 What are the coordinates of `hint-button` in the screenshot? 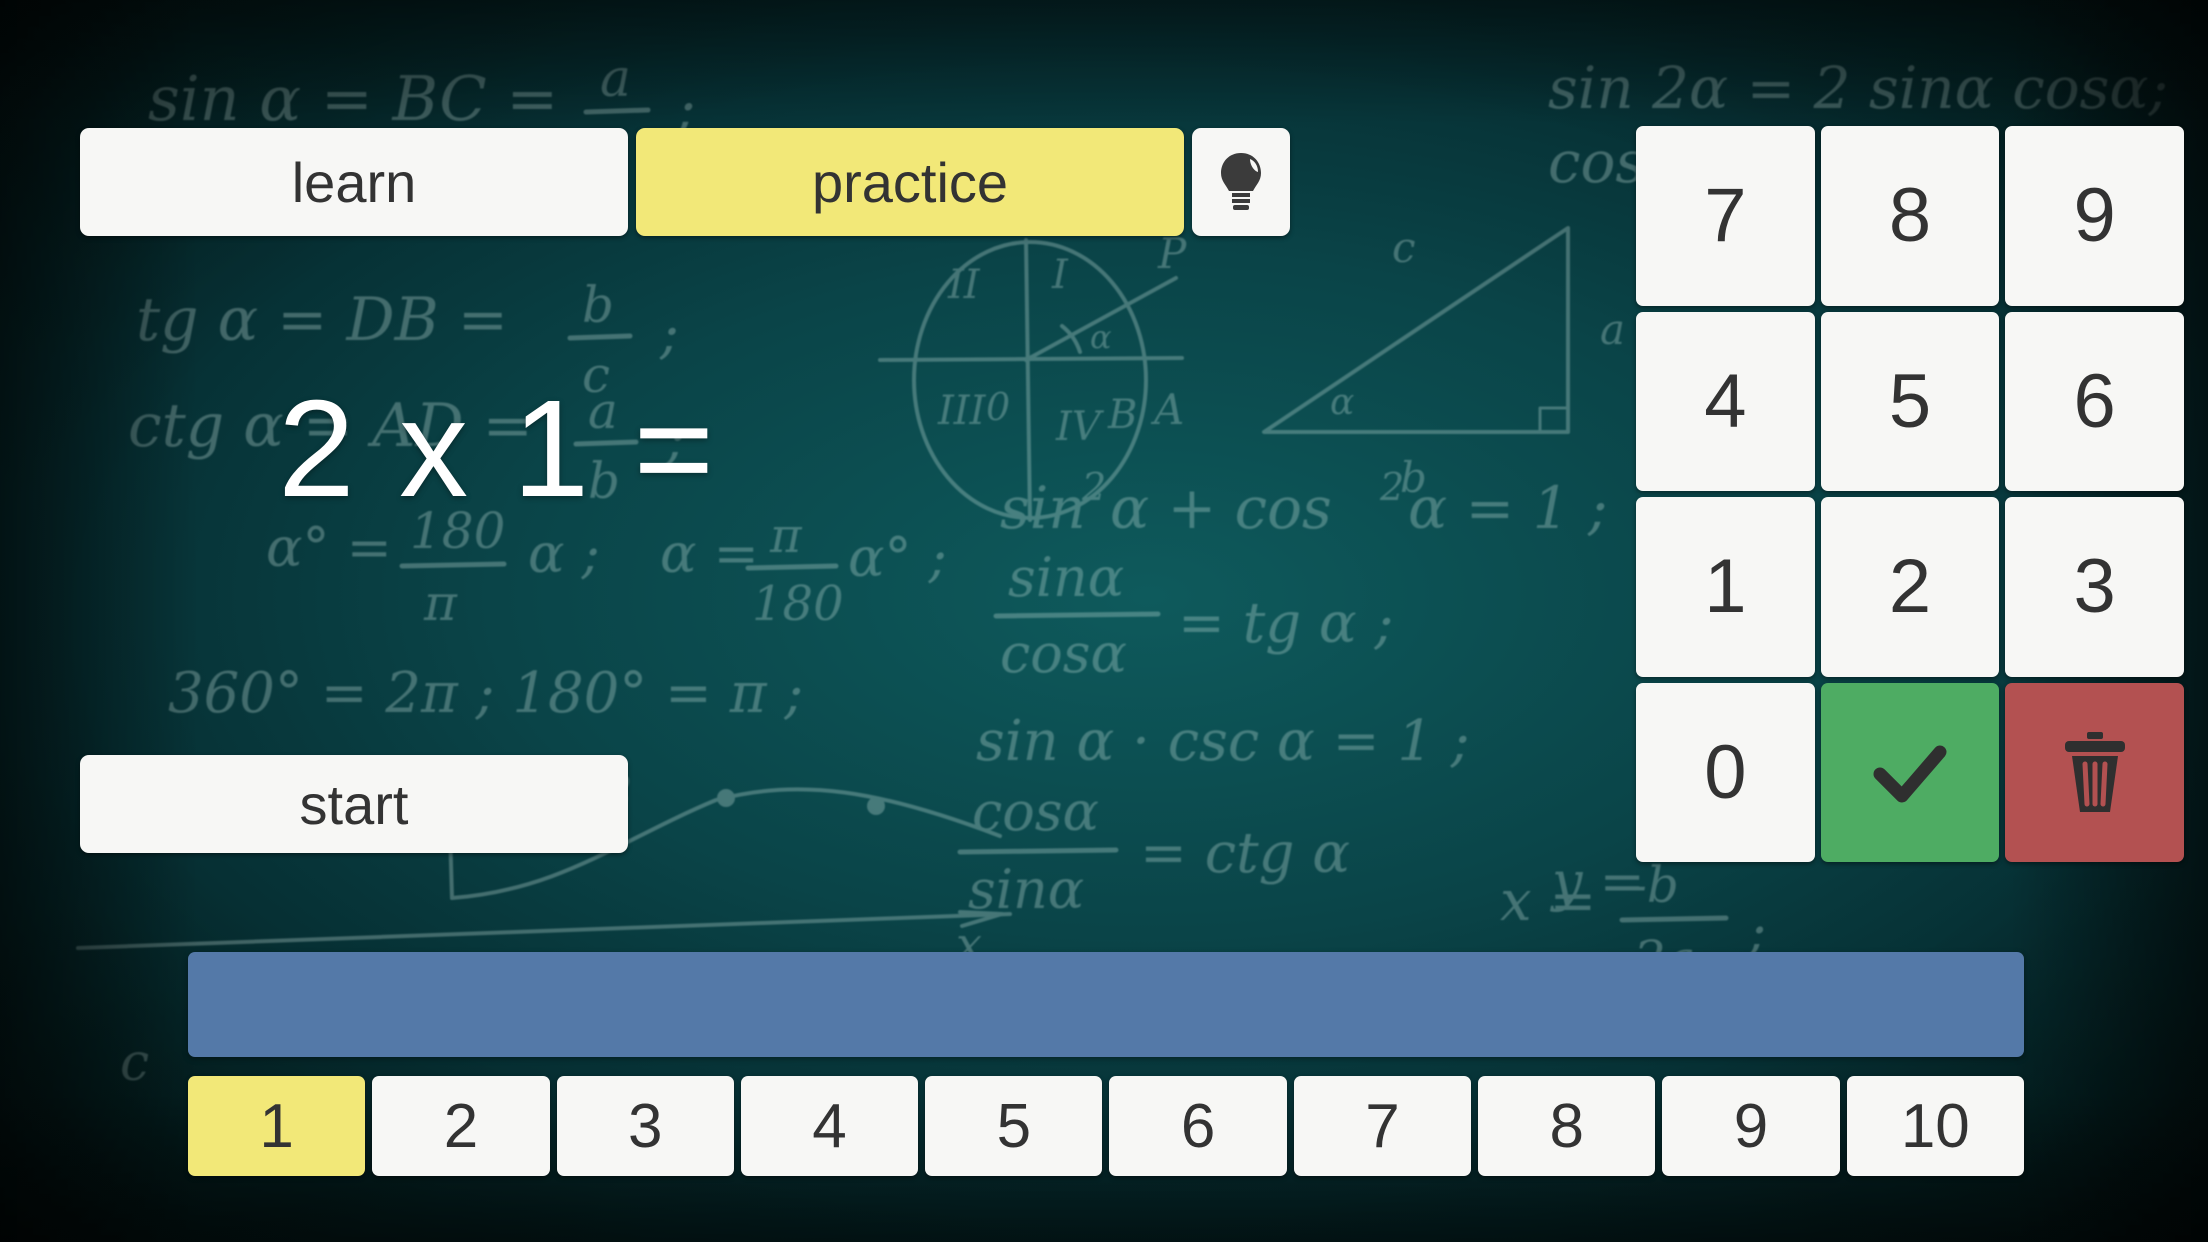 It's located at (1241, 182).